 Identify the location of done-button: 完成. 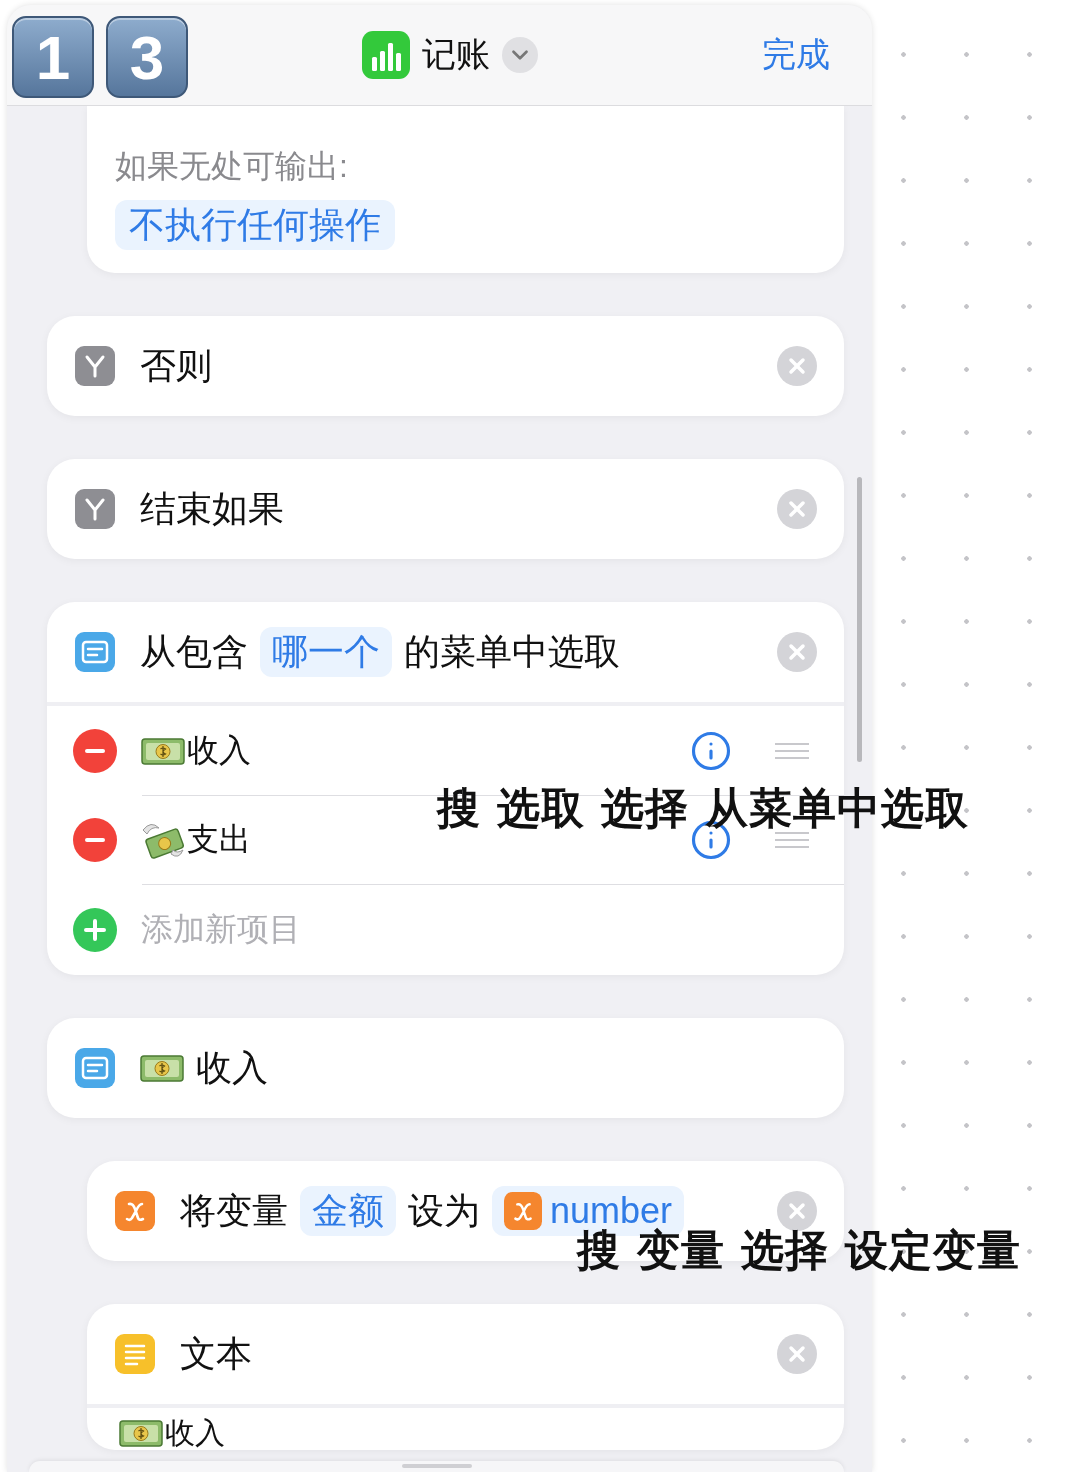
(796, 55).